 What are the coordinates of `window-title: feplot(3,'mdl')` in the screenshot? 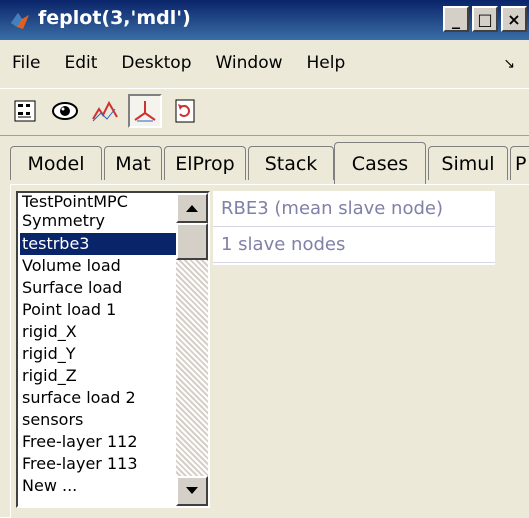 It's located at (114, 18).